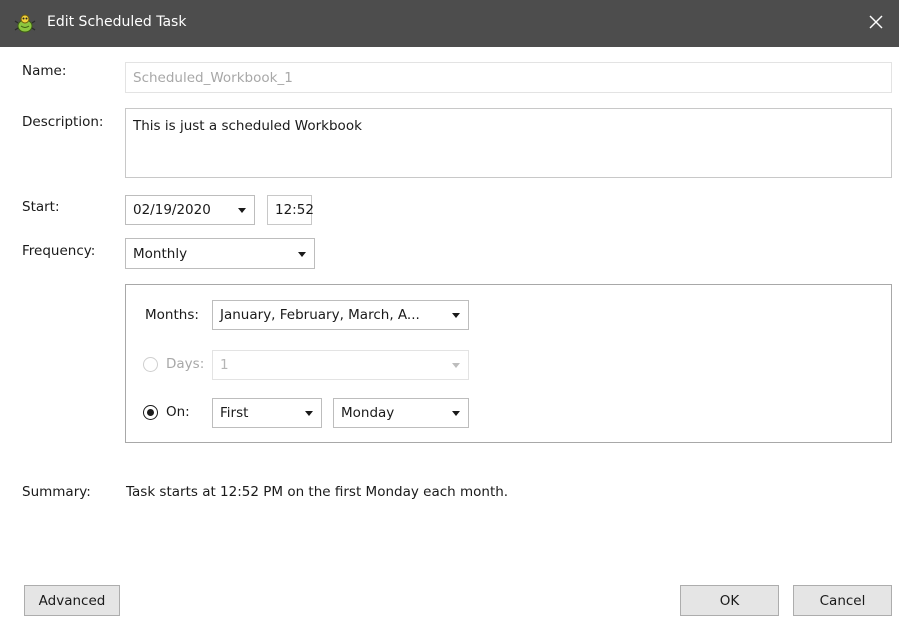 This screenshot has width=899, height=630. I want to click on description-textarea: This is just a scheduled Workbook, so click(508, 143).